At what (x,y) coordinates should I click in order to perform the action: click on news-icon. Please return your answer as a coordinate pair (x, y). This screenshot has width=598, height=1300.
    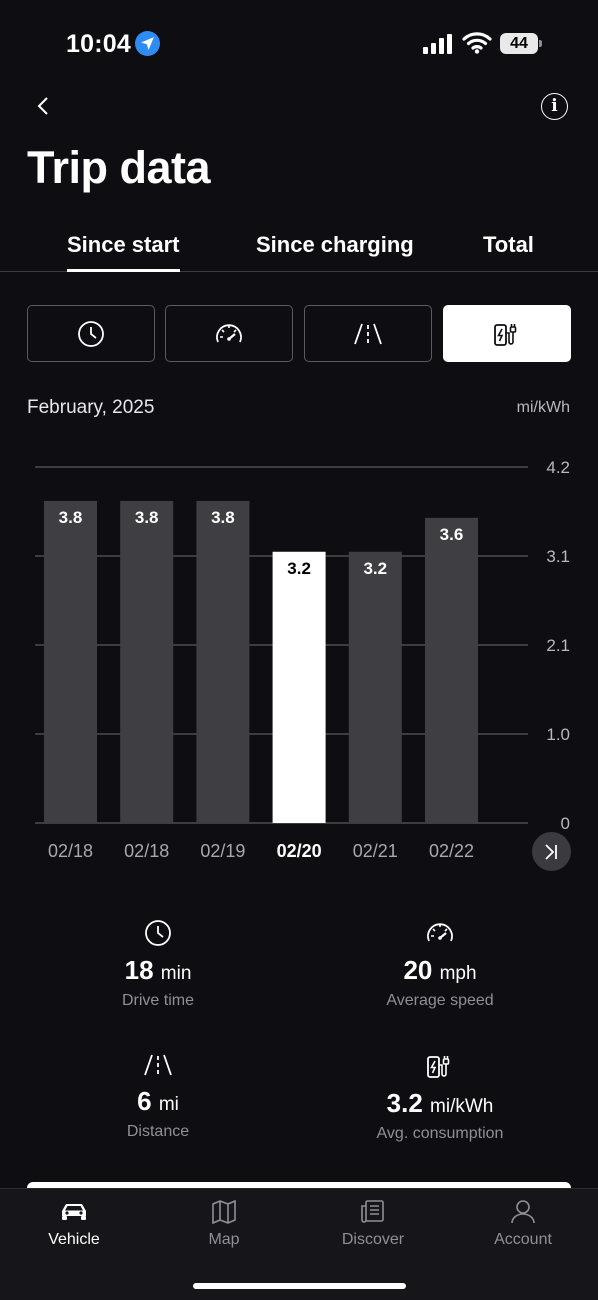
    Looking at the image, I should click on (372, 1211).